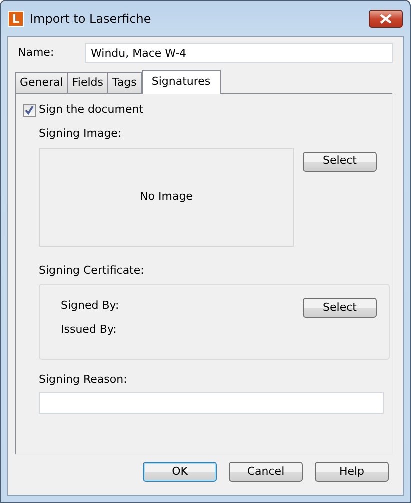 This screenshot has height=503, width=411. Describe the element at coordinates (89, 330) in the screenshot. I see `certificate-field-label: Issued By:` at that location.